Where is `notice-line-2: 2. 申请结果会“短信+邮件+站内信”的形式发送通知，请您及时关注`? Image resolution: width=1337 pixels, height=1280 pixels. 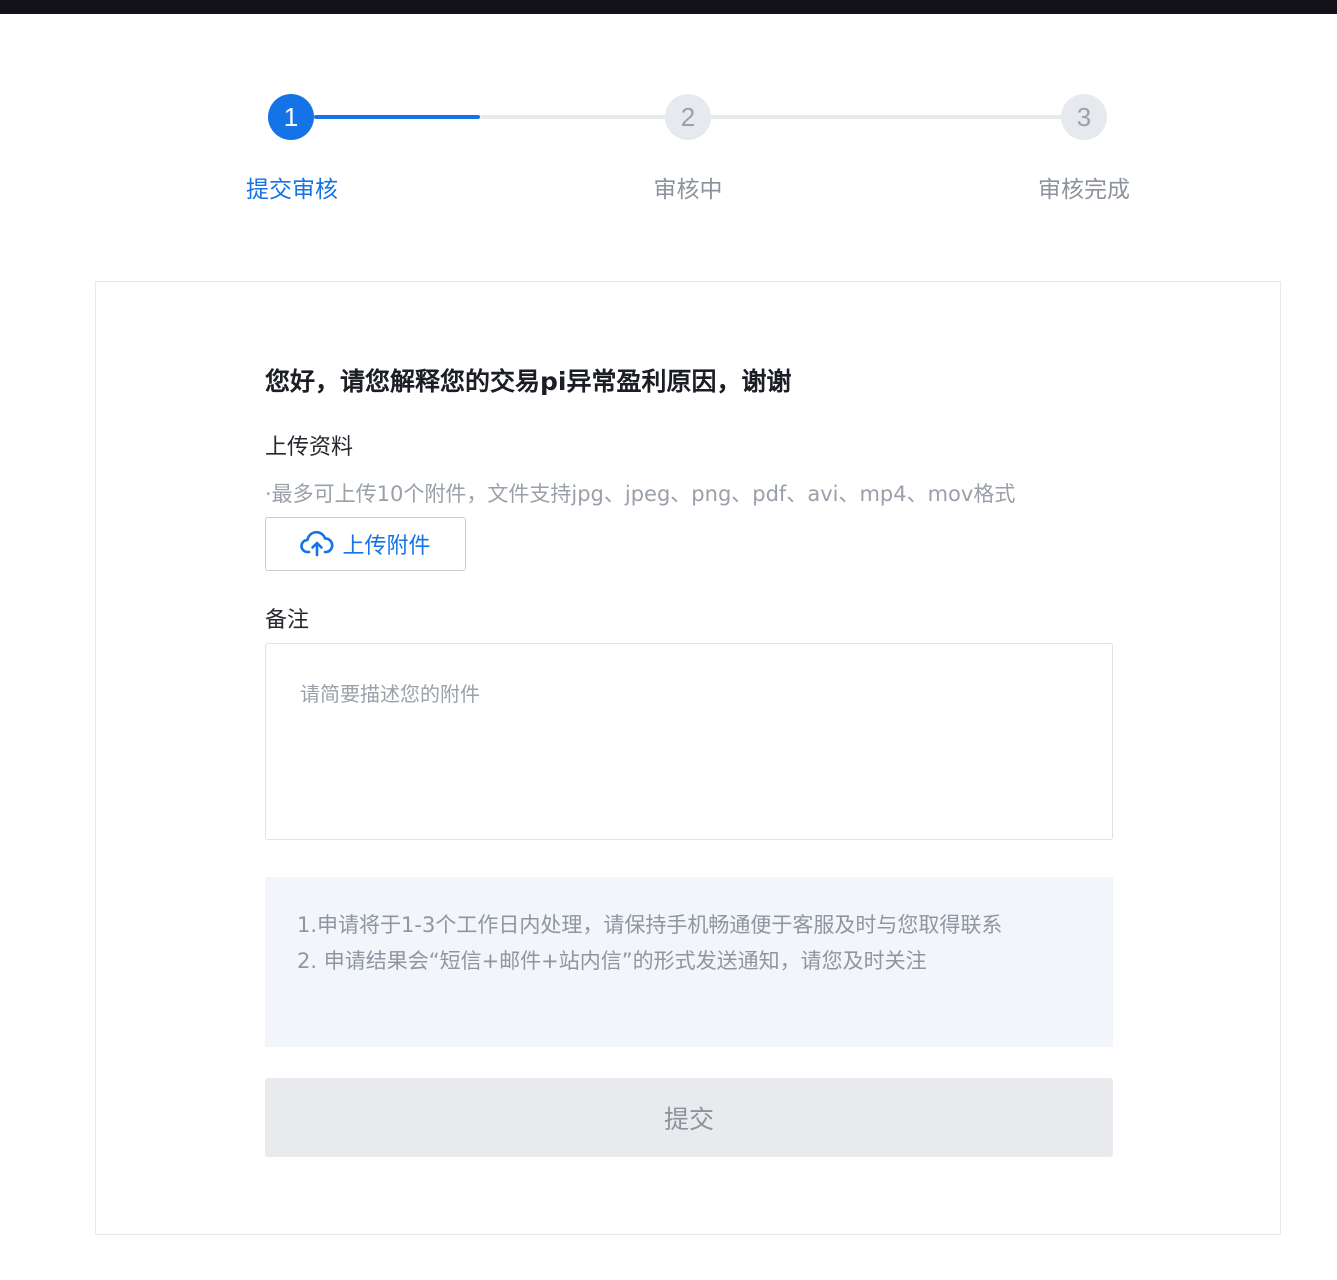 notice-line-2: 2. 申请结果会“短信+邮件+站内信”的形式发送通知，请您及时关注 is located at coordinates (612, 961).